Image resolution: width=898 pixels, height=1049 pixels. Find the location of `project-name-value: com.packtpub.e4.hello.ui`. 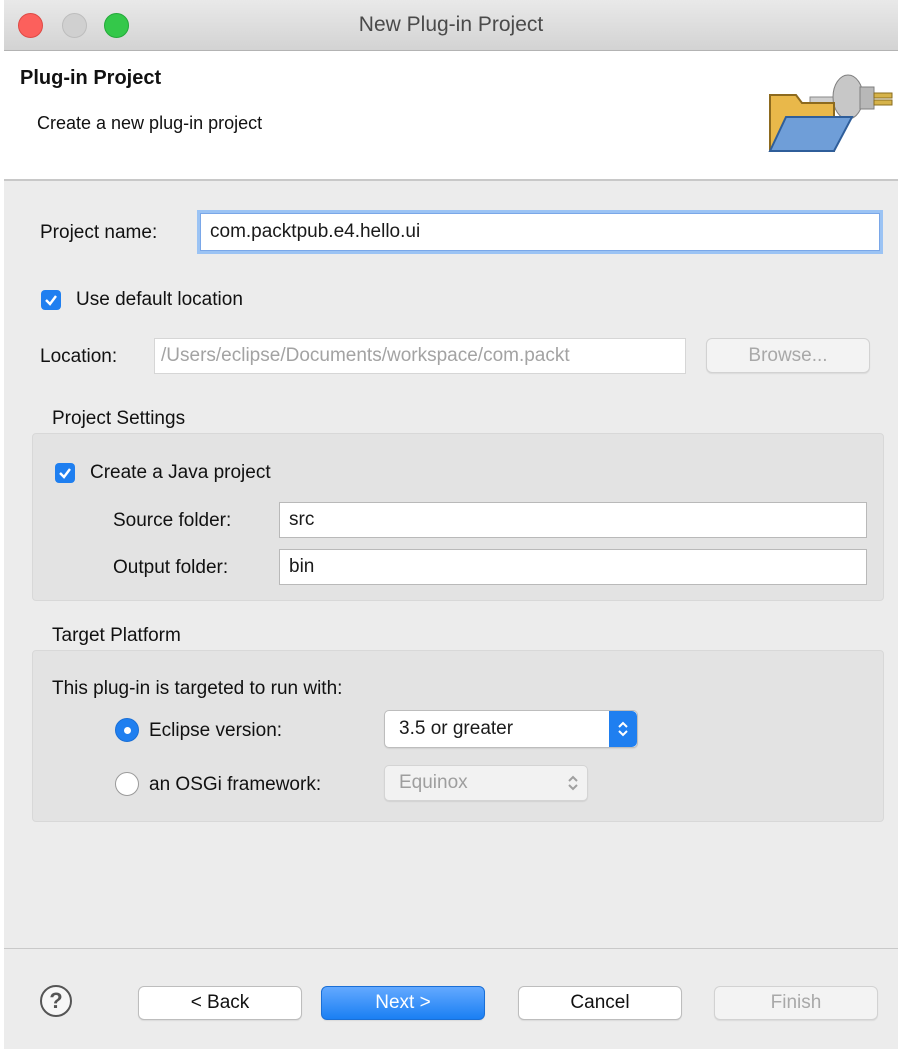

project-name-value: com.packtpub.e4.hello.ui is located at coordinates (315, 231).